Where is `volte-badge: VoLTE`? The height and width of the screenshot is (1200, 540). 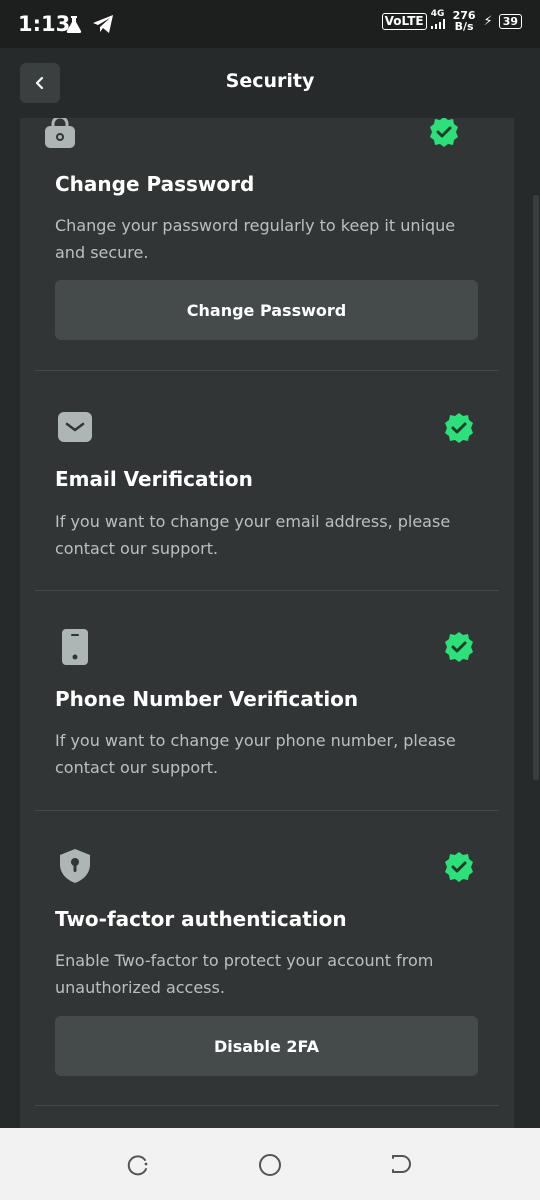
volte-badge: VoLTE is located at coordinates (404, 21).